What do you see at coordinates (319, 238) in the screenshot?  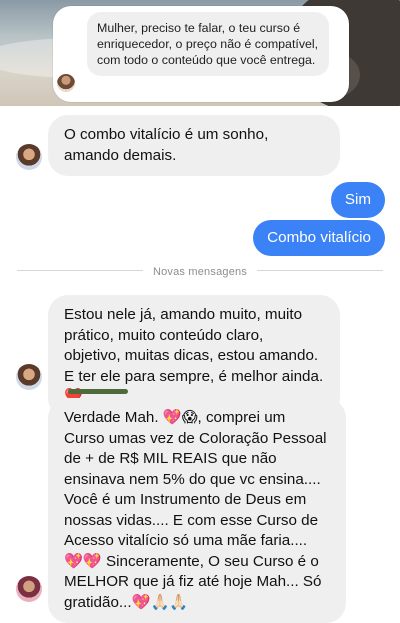 I see `outgoing-message: Combo vitalício` at bounding box center [319, 238].